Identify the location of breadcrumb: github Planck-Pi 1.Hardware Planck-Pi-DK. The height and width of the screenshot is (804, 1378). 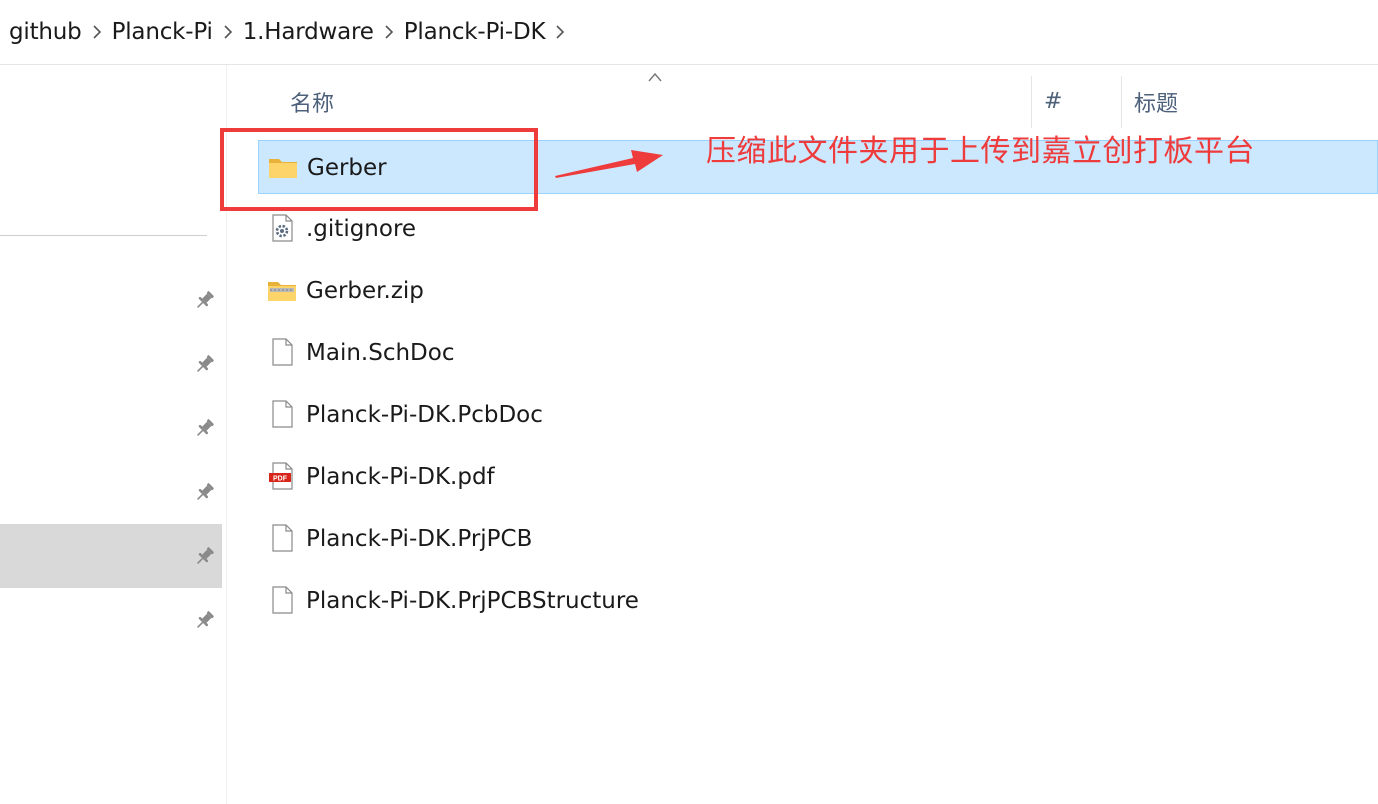
(689, 32).